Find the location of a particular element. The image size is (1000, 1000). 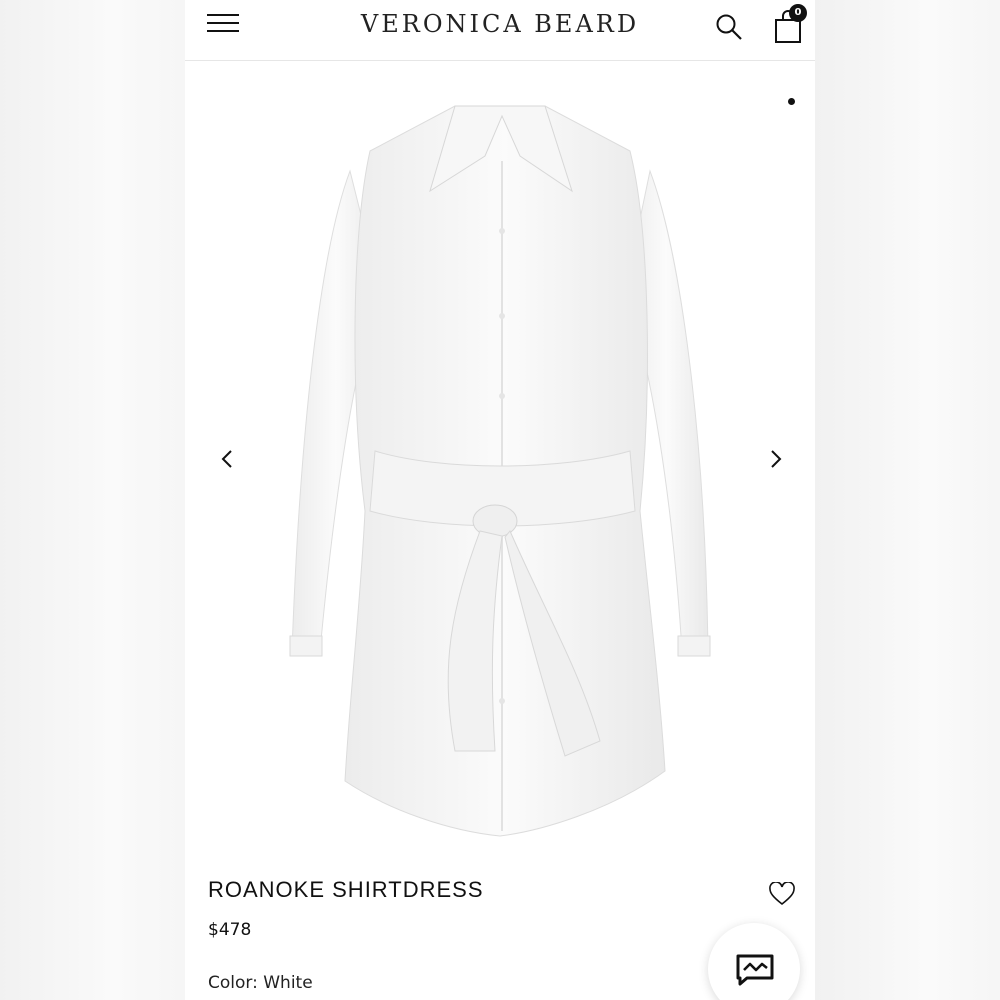

chat-button is located at coordinates (754, 961).